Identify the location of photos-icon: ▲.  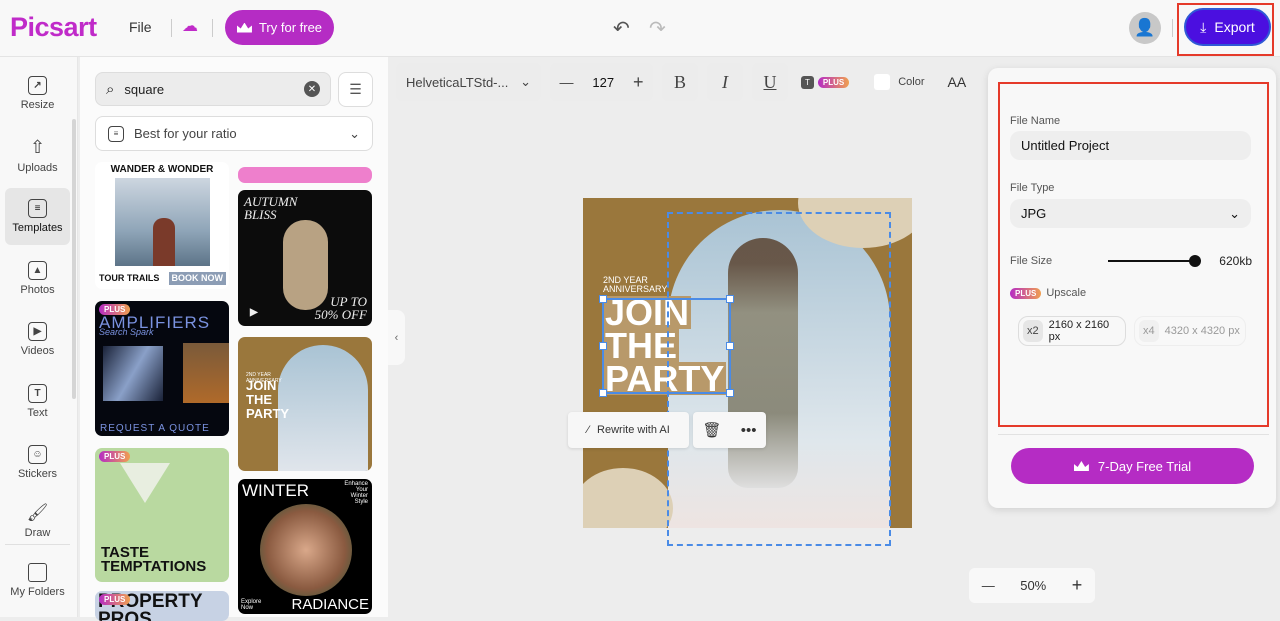
(37, 270).